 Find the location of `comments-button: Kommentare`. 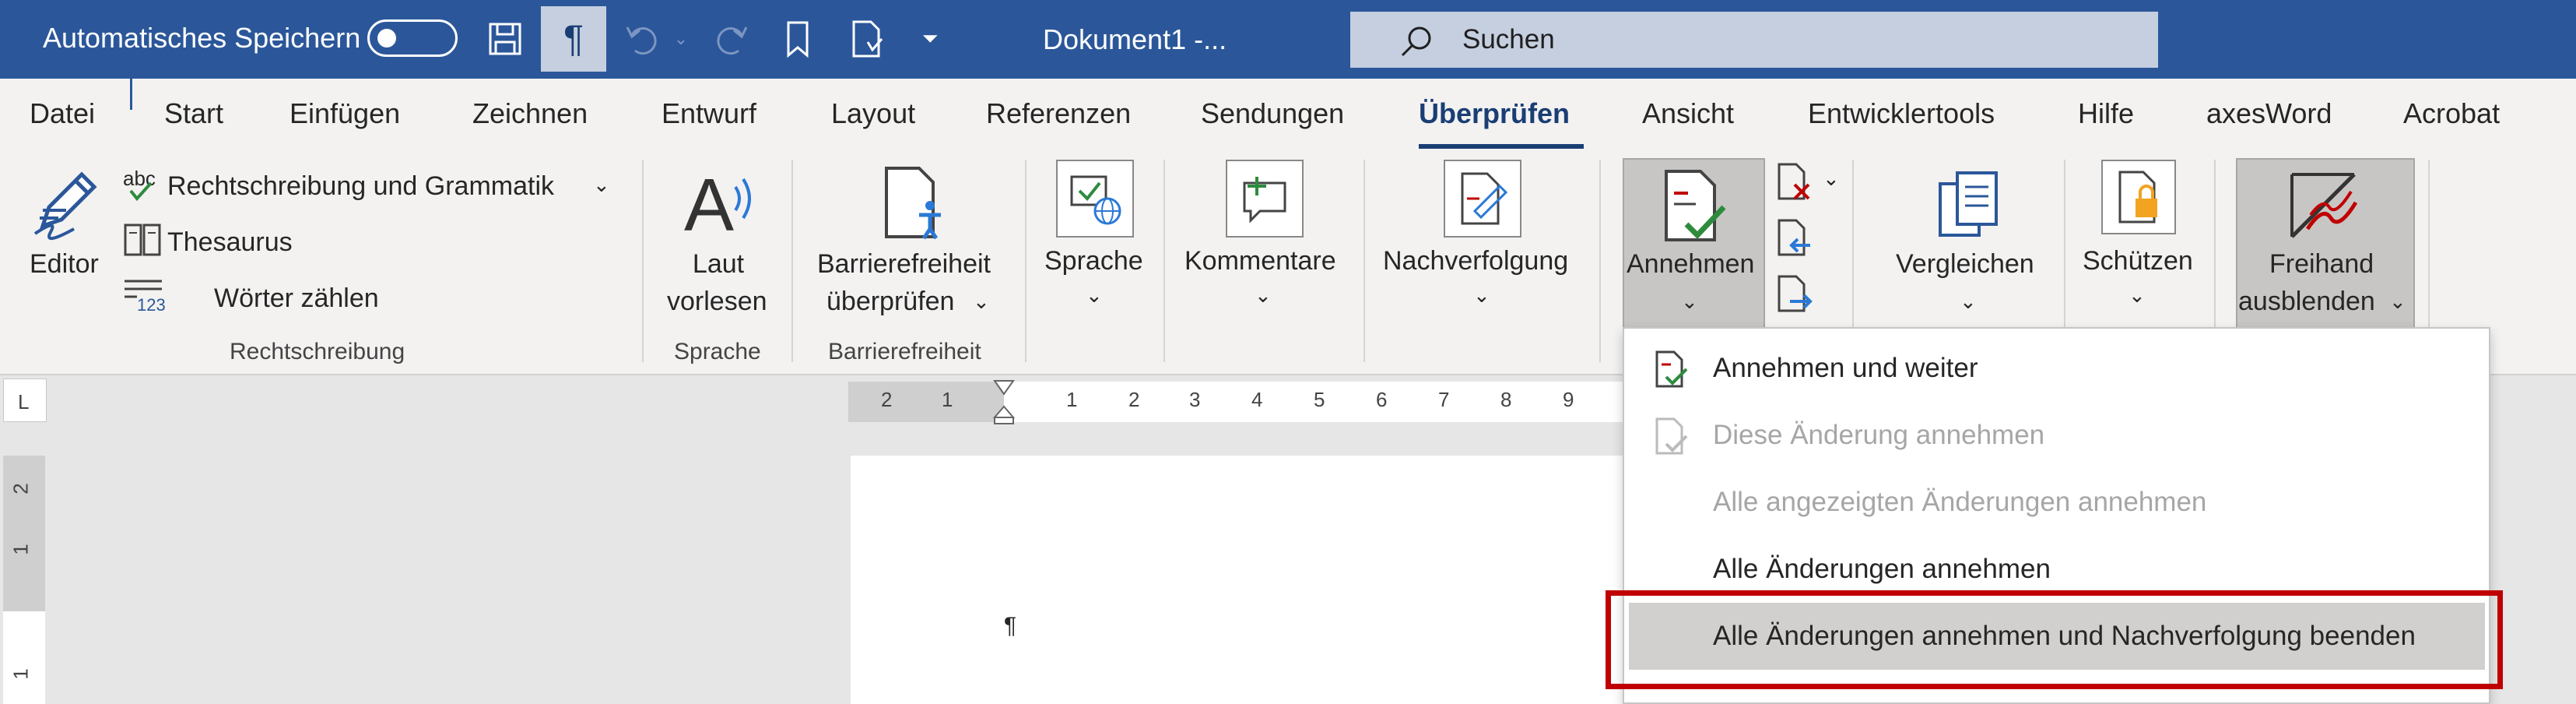

comments-button: Kommentare is located at coordinates (1260, 261).